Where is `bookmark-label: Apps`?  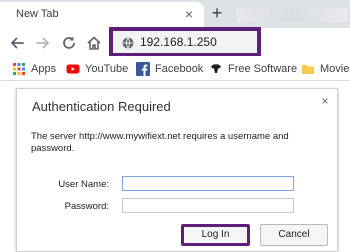 bookmark-label: Apps is located at coordinates (44, 69).